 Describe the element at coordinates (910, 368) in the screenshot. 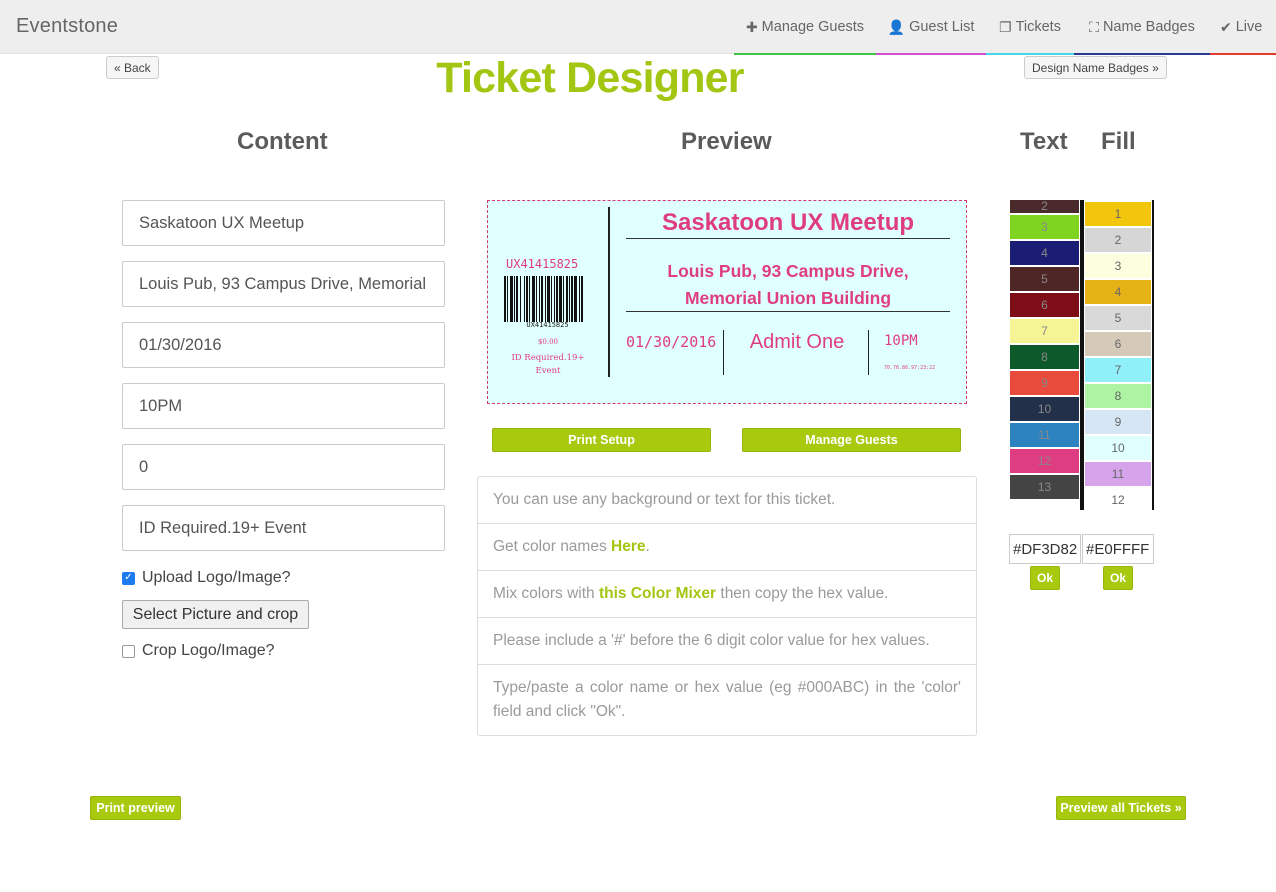

I see `ticket-ip: 70.76.86.97:23:22` at that location.